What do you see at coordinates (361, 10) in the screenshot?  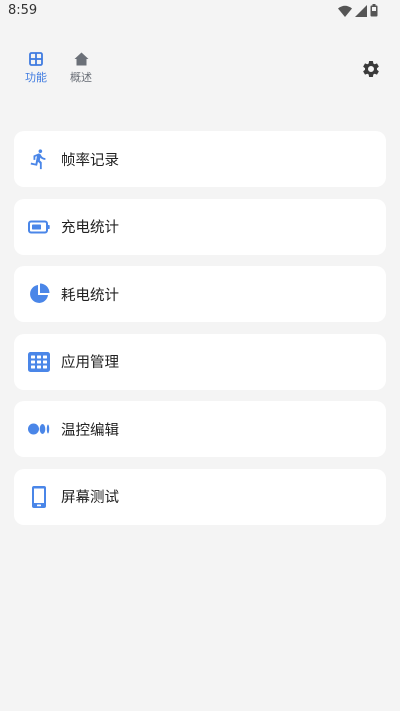 I see `cell-signal-icon` at bounding box center [361, 10].